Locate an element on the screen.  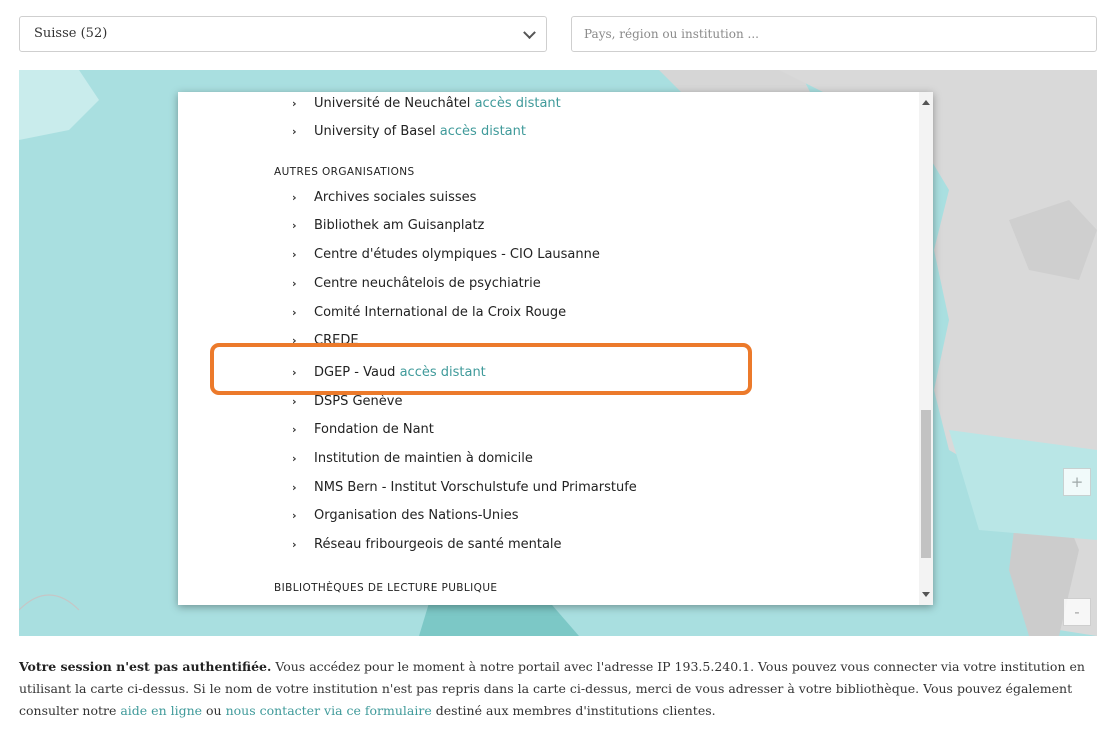
country-select-value: Suisse (52) is located at coordinates (71, 33).